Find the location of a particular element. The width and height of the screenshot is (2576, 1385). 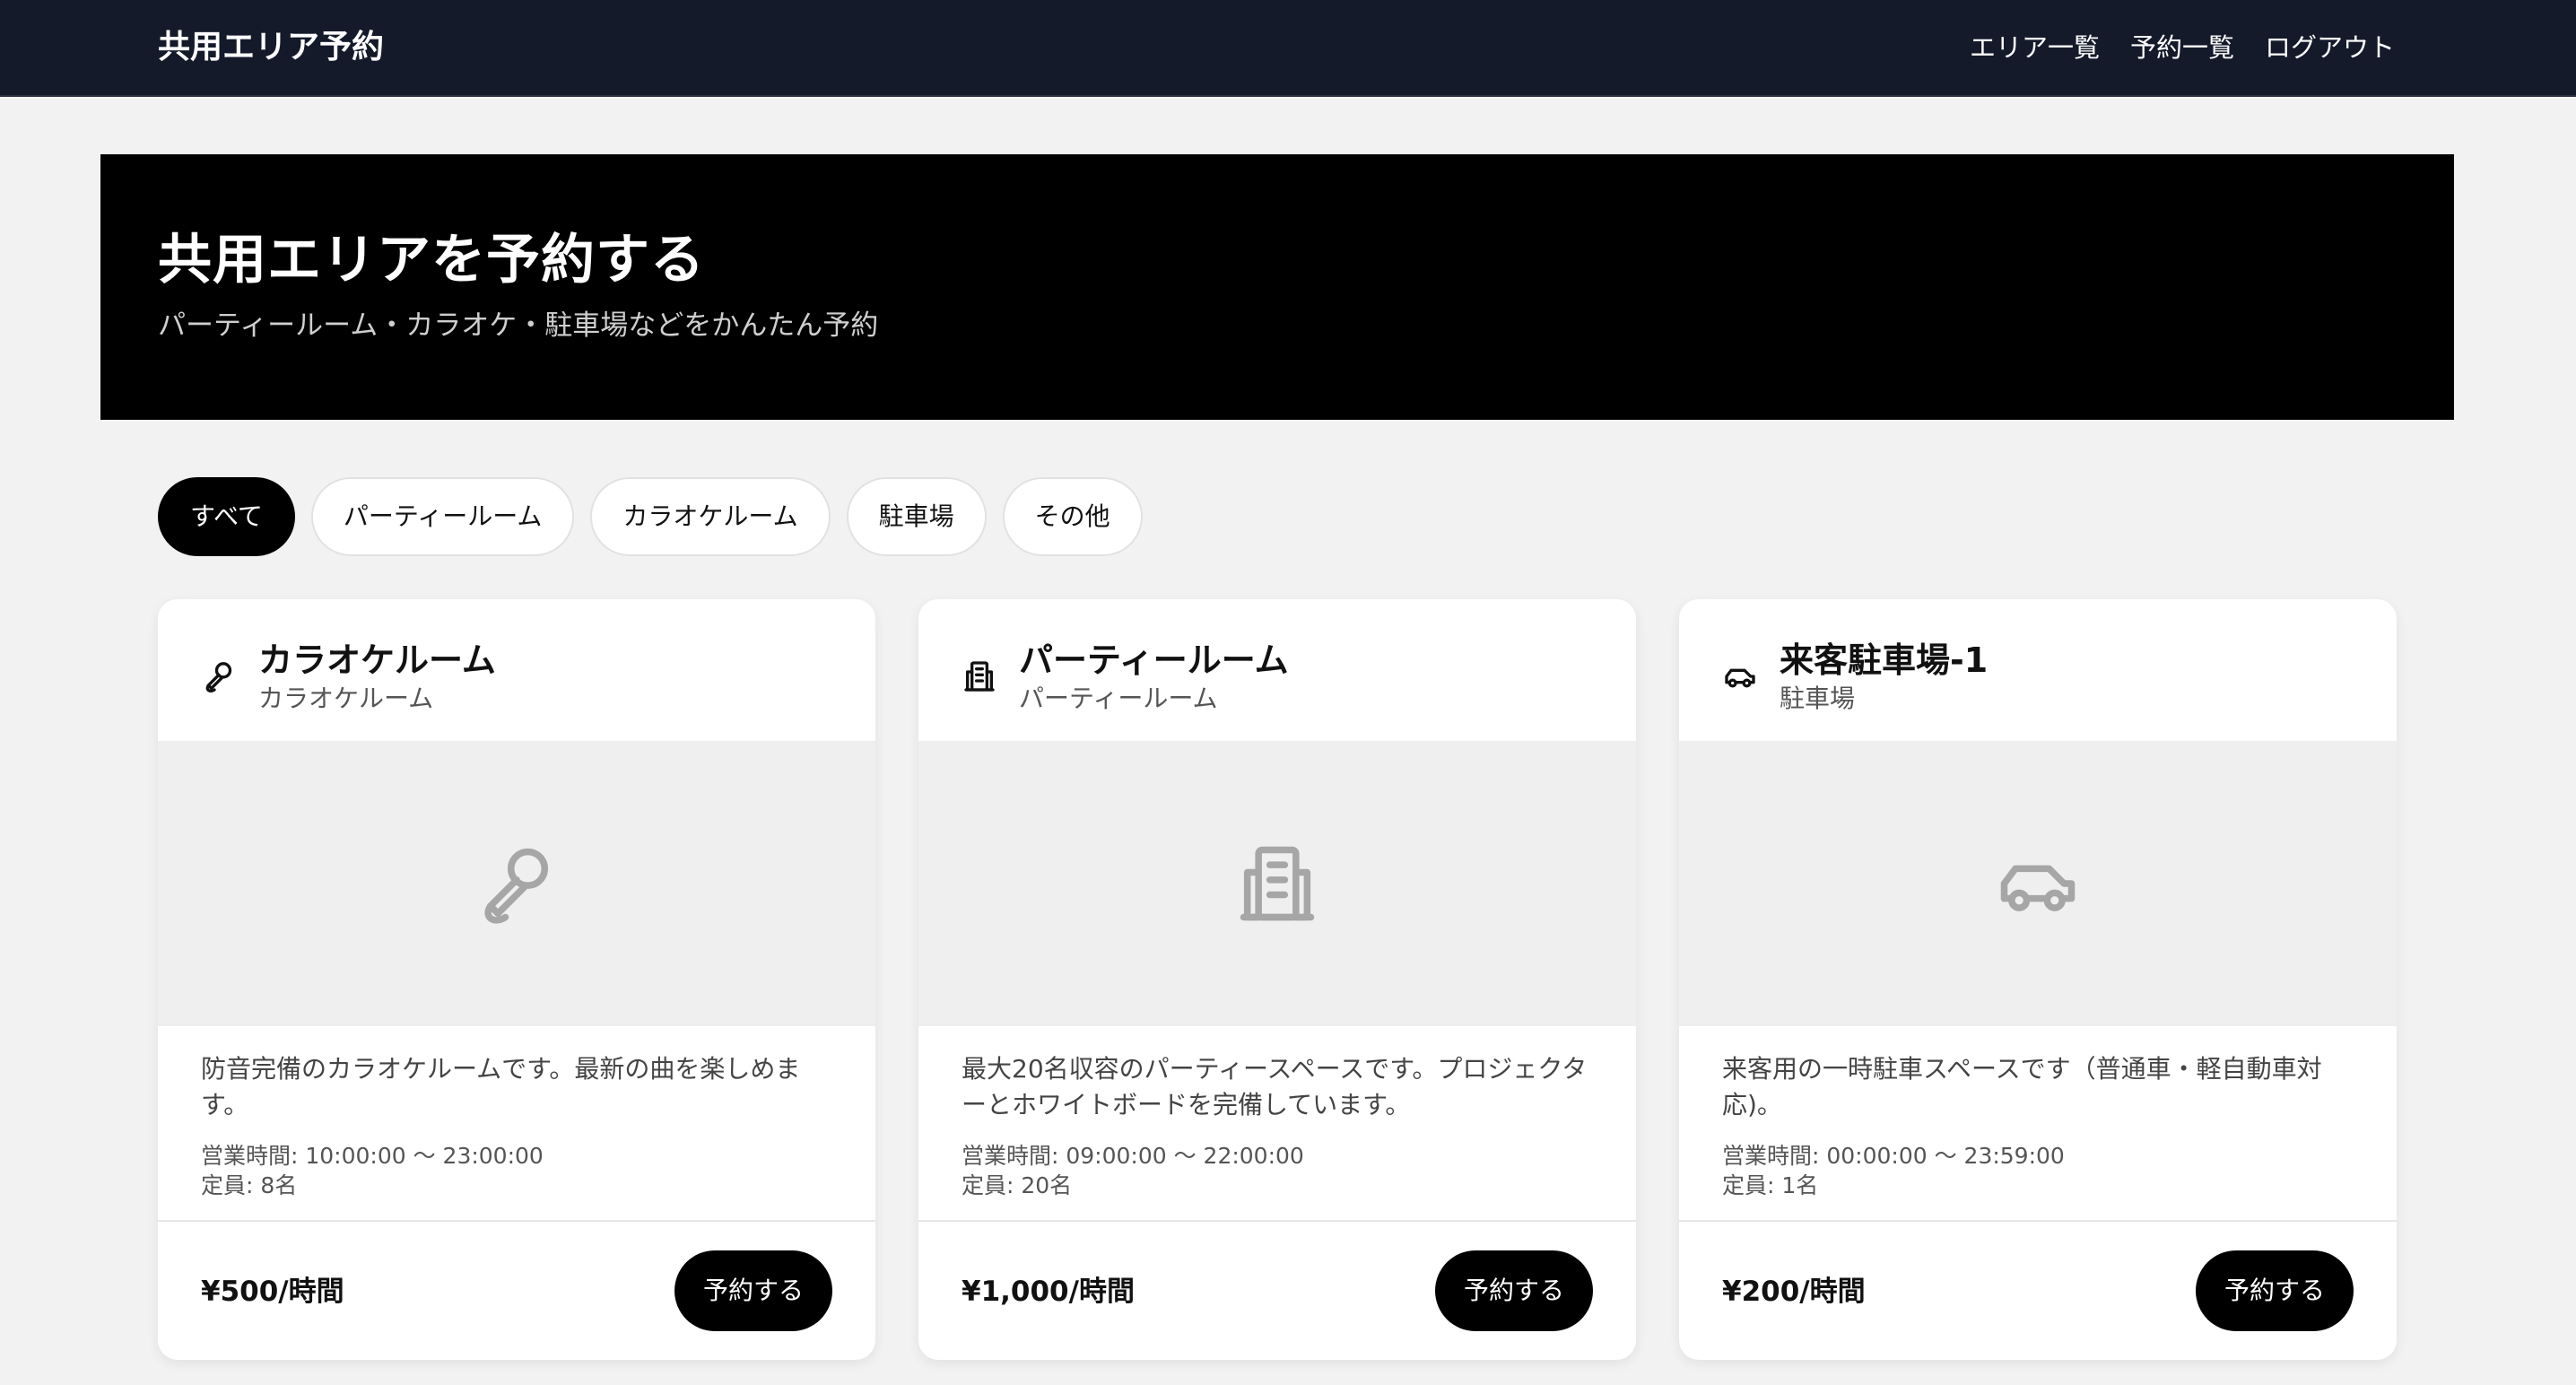

card-type: カラオケルーム is located at coordinates (346, 699).